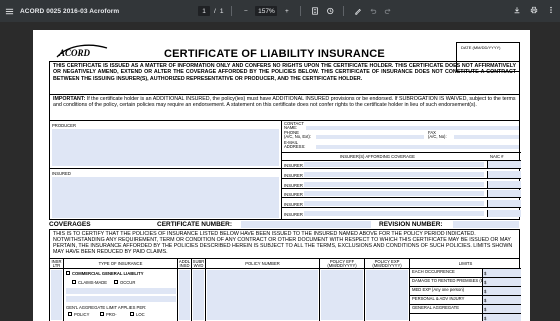 Image resolution: width=560 pixels, height=321 pixels. I want to click on email-field, so click(417, 147).